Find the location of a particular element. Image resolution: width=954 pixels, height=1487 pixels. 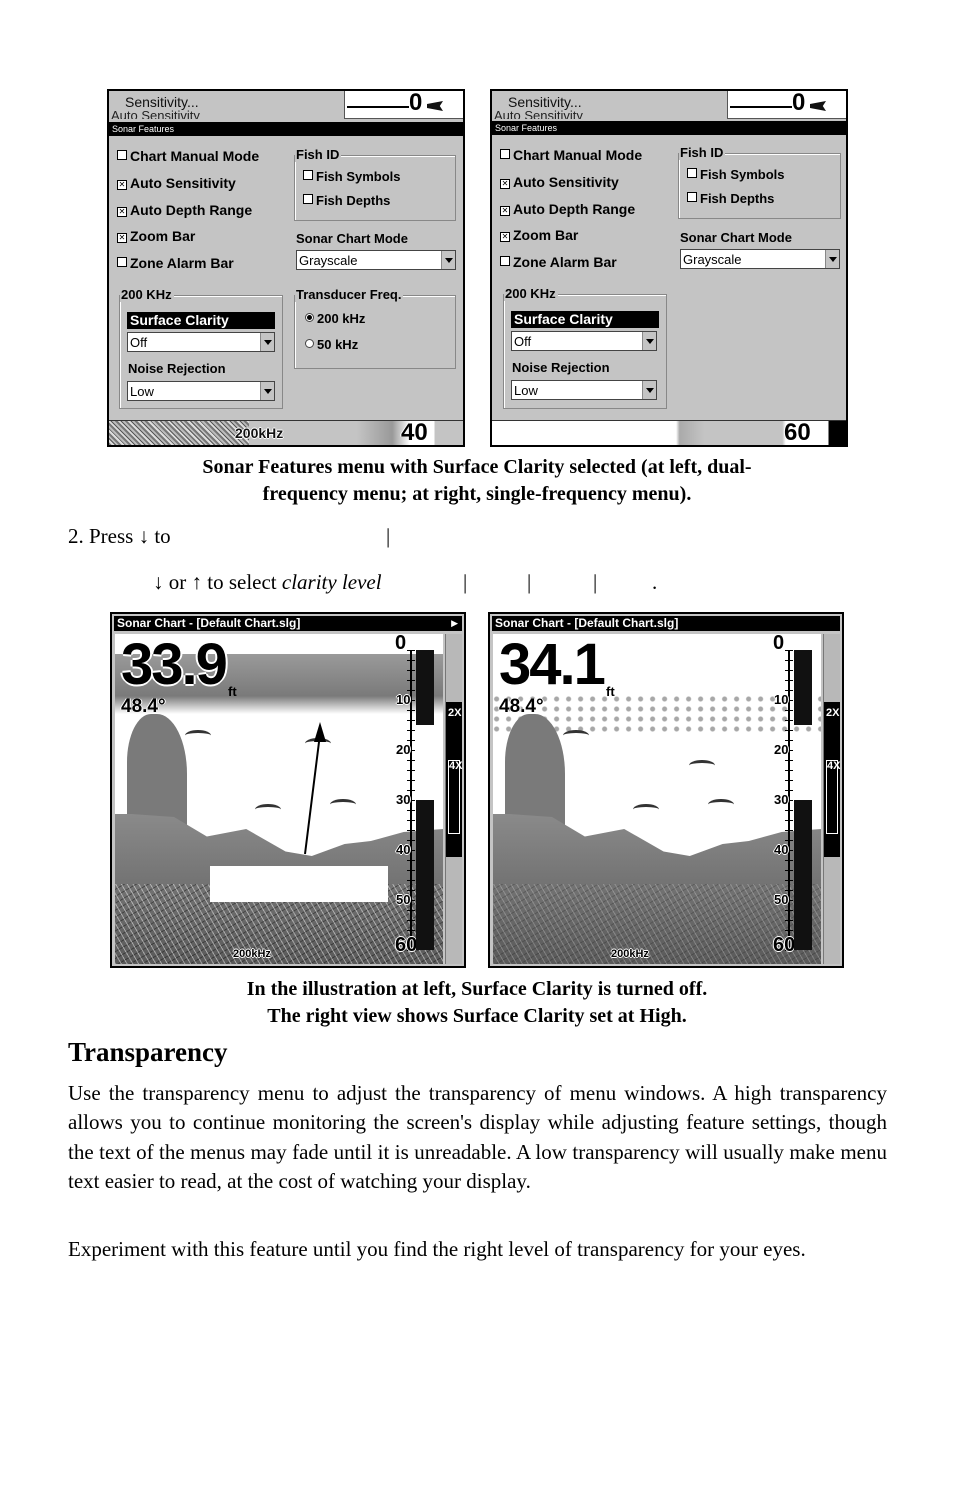

zoom-2x-label: 2X is located at coordinates (833, 713).